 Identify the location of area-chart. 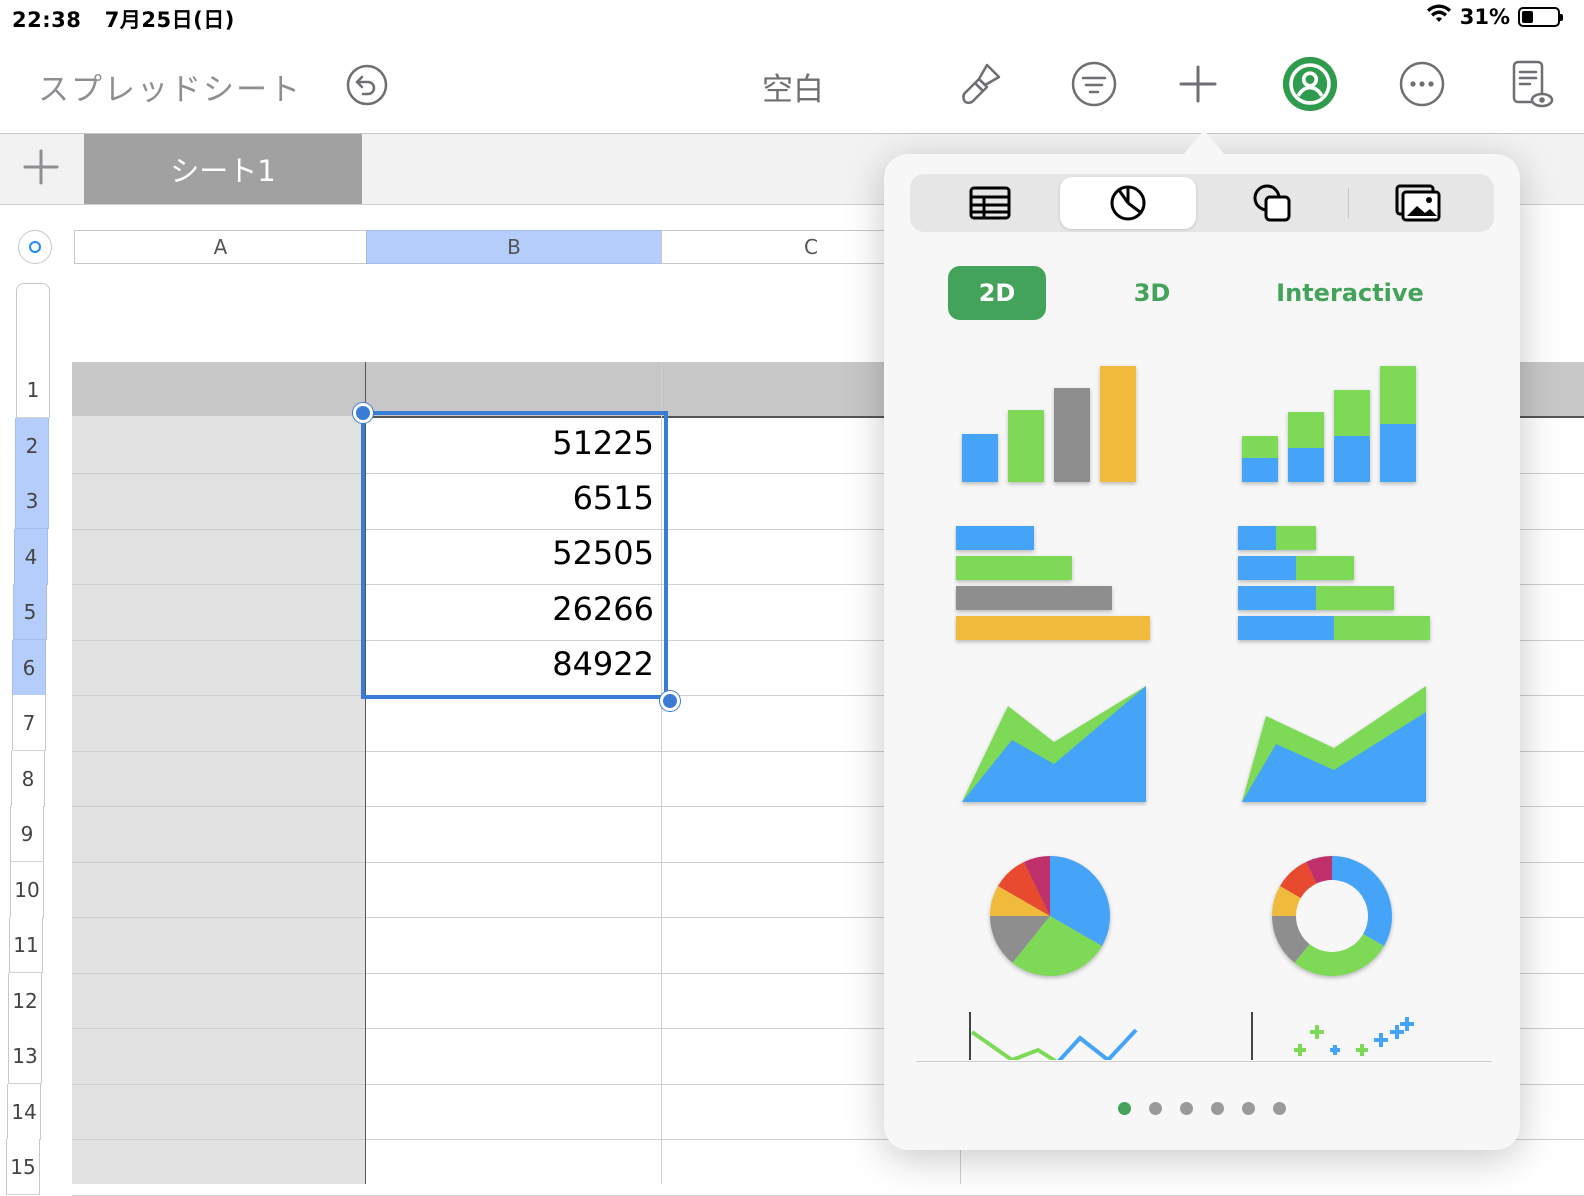
(1054, 745).